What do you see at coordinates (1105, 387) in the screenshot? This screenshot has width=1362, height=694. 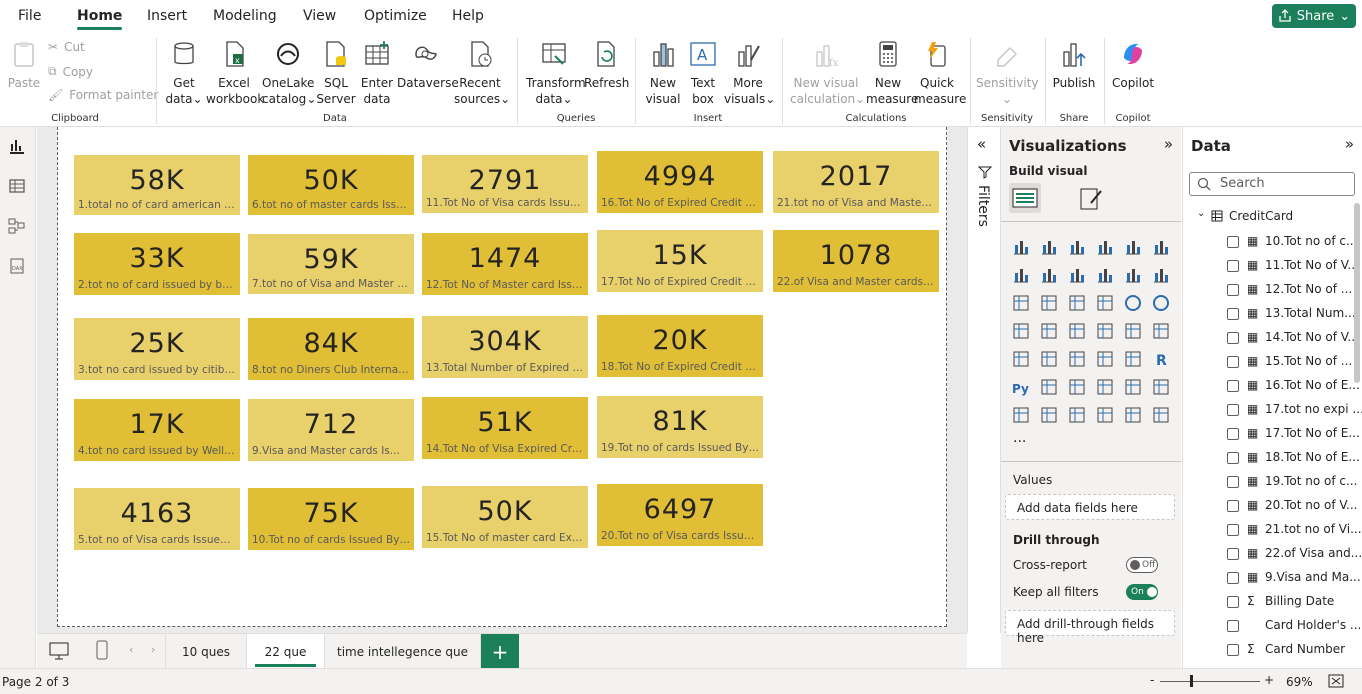 I see `qa-icon` at bounding box center [1105, 387].